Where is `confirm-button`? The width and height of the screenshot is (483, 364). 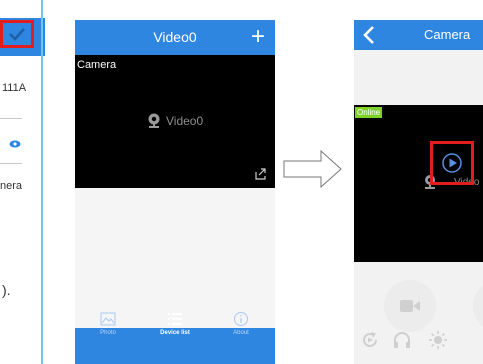
confirm-button is located at coordinates (17, 34).